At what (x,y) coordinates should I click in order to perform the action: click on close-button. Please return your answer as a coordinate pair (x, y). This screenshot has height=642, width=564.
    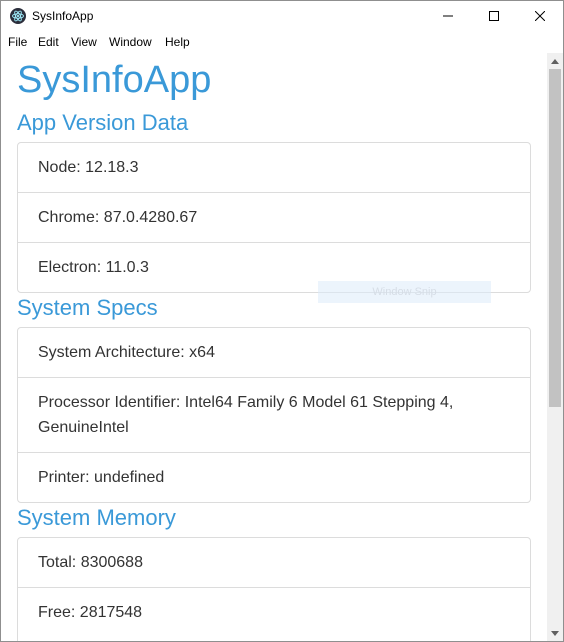
    Looking at the image, I should click on (540, 16).